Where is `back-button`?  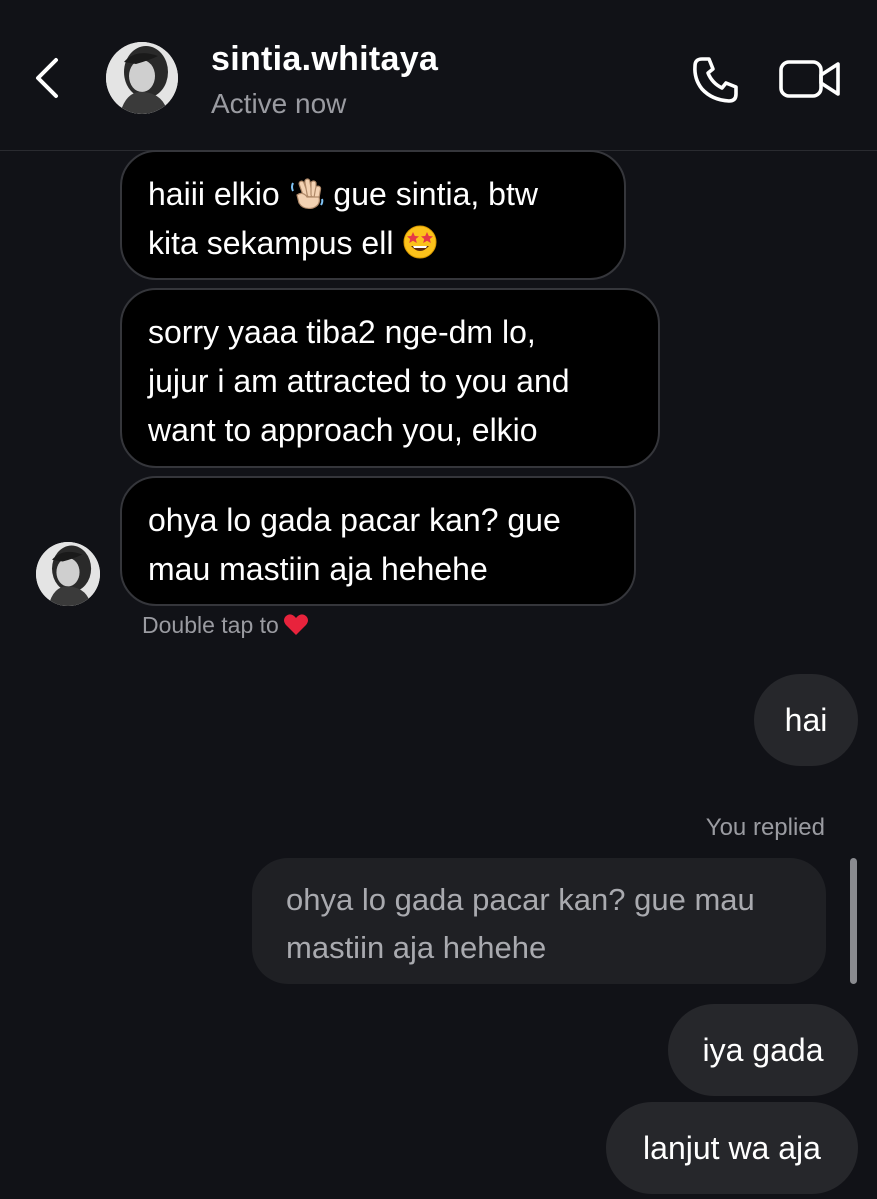
back-button is located at coordinates (48, 78).